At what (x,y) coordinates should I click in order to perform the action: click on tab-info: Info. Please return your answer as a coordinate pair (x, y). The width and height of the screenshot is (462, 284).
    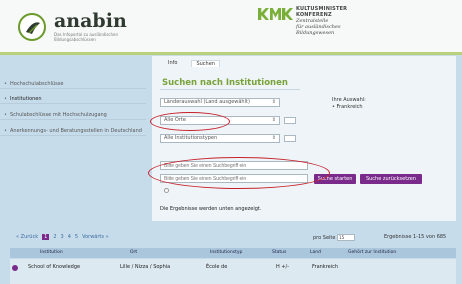
    Looking at the image, I should click on (172, 63).